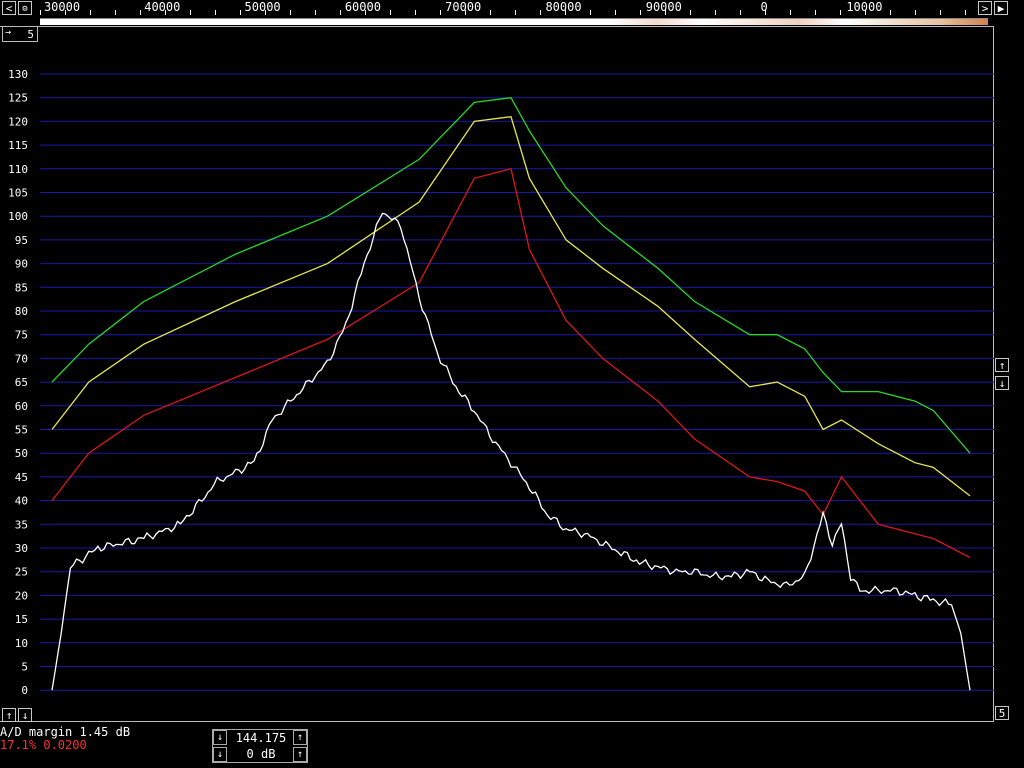  Describe the element at coordinates (21, 430) in the screenshot. I see `y-axis-label: 55` at that location.